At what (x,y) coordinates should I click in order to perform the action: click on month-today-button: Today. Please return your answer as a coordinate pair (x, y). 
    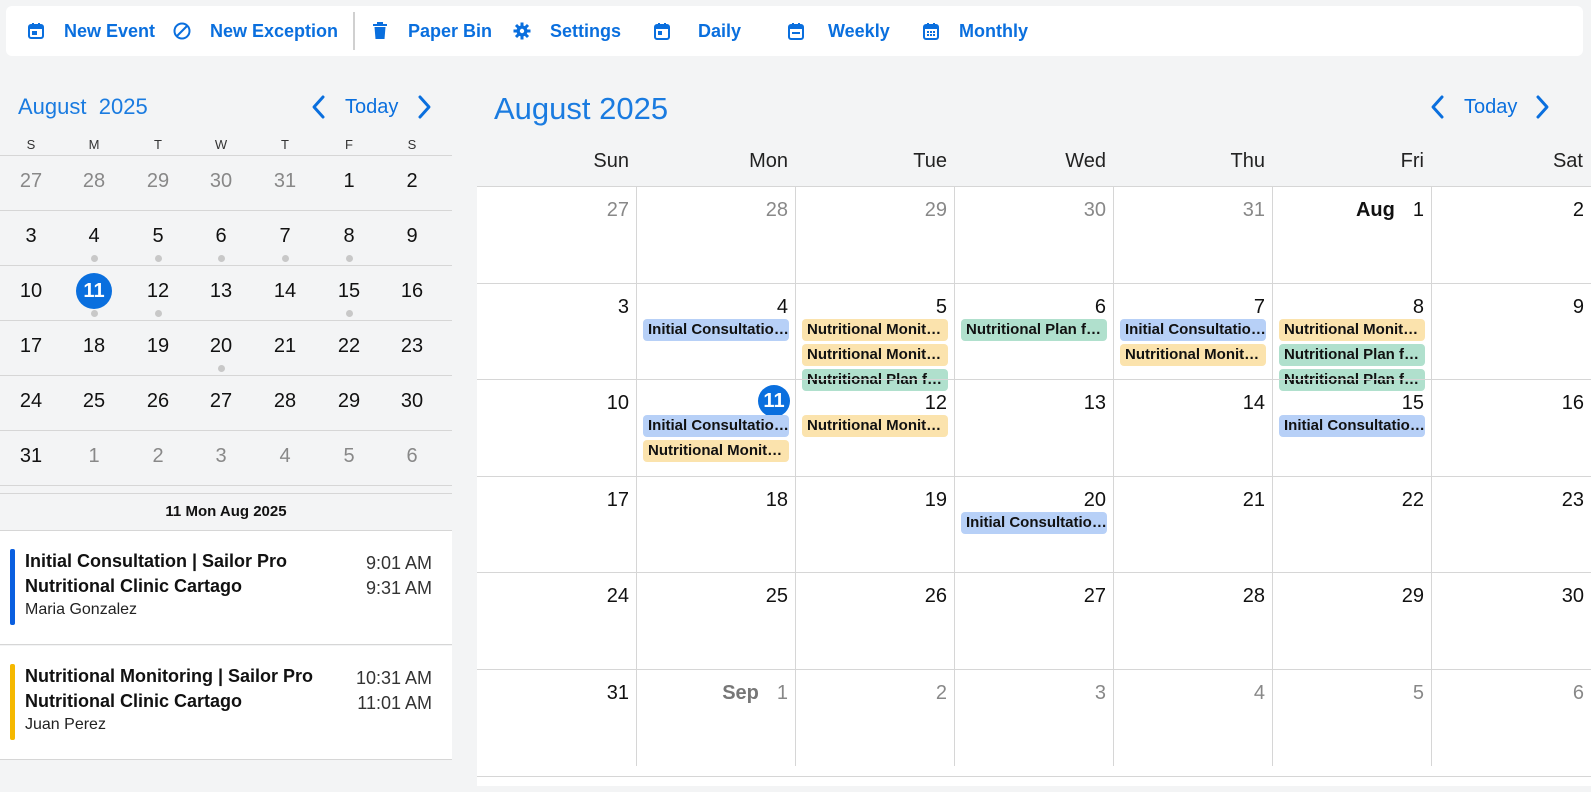
    Looking at the image, I should click on (1490, 107).